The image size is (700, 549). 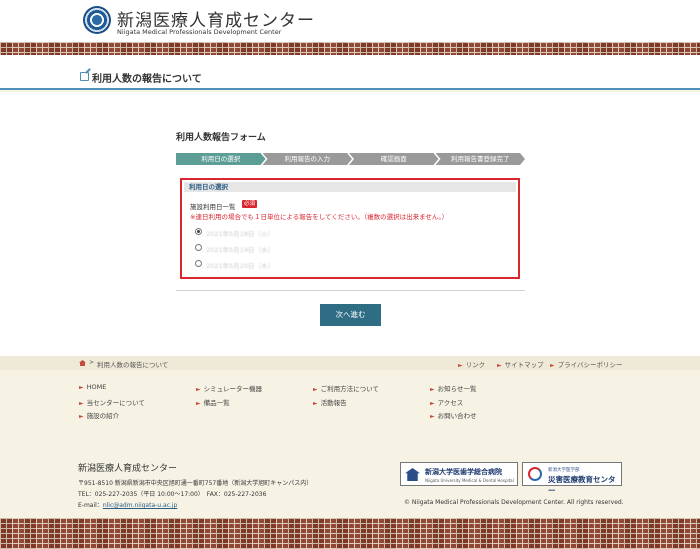 What do you see at coordinates (92, 387) in the screenshot?
I see `footer-link-home: ► HOME` at bounding box center [92, 387].